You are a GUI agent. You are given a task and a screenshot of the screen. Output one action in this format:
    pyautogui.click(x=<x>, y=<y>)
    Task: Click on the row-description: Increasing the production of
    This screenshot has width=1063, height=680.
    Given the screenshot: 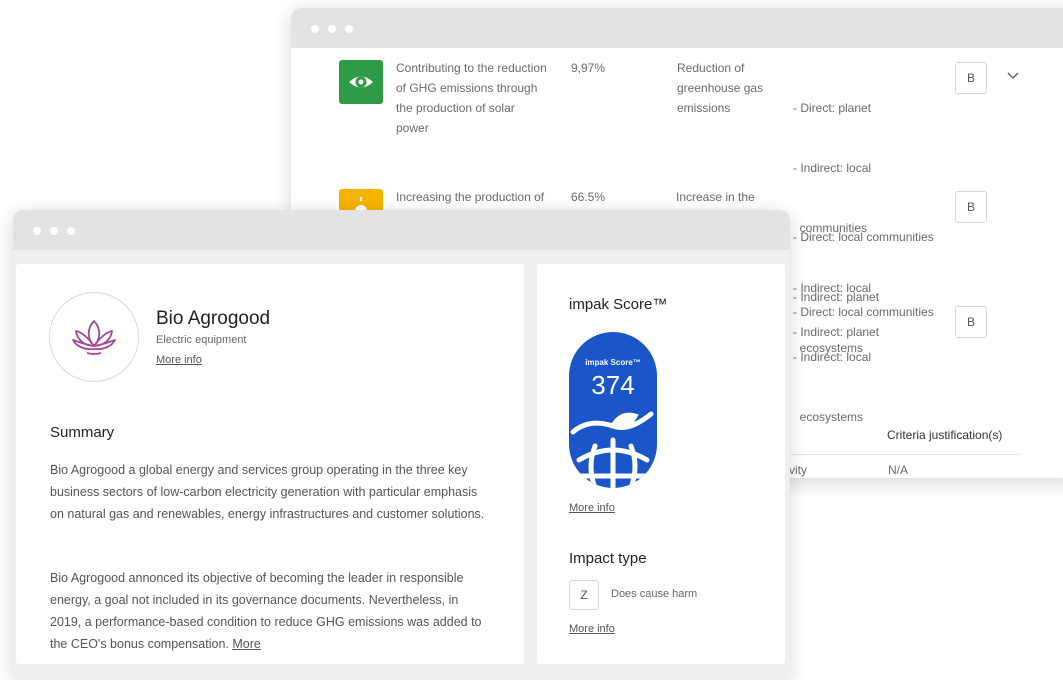 What is the action you would take?
    pyautogui.click(x=470, y=197)
    